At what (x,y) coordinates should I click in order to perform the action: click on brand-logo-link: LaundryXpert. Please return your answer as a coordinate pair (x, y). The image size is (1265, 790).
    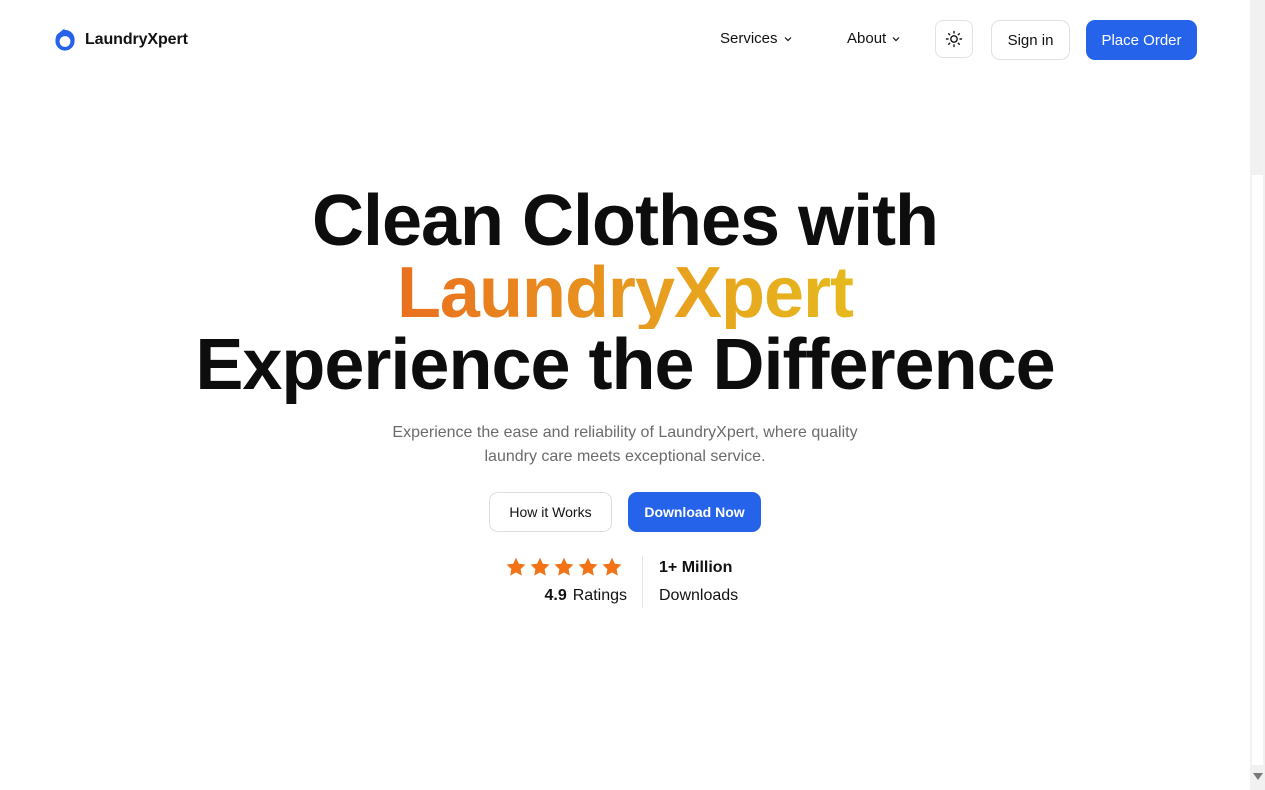
    Looking at the image, I should click on (120, 39).